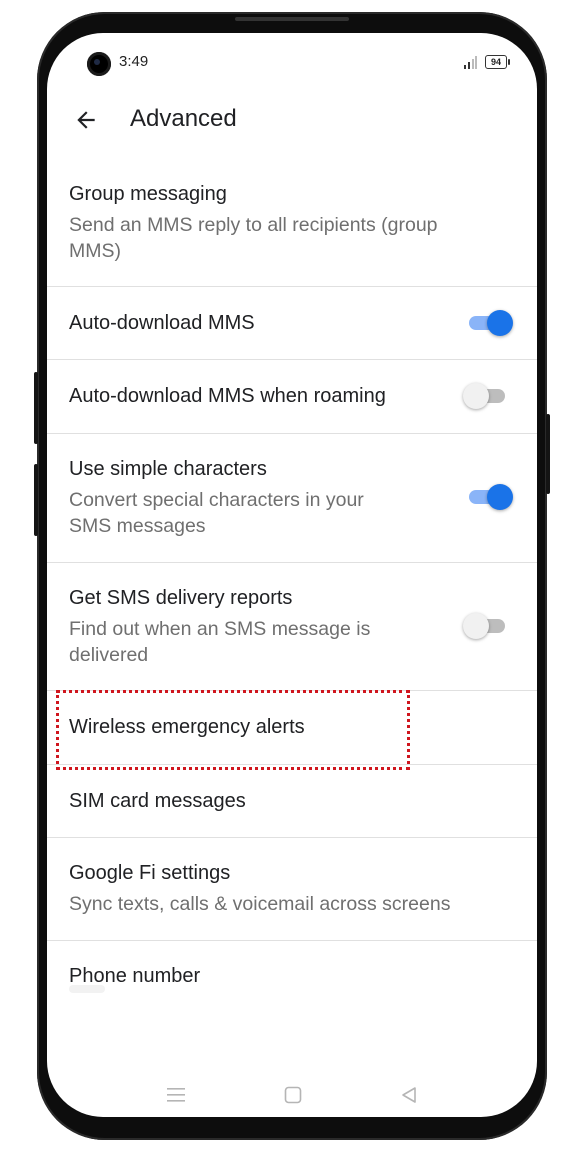 The width and height of the screenshot is (574, 1158). I want to click on back-button, so click(86, 120).